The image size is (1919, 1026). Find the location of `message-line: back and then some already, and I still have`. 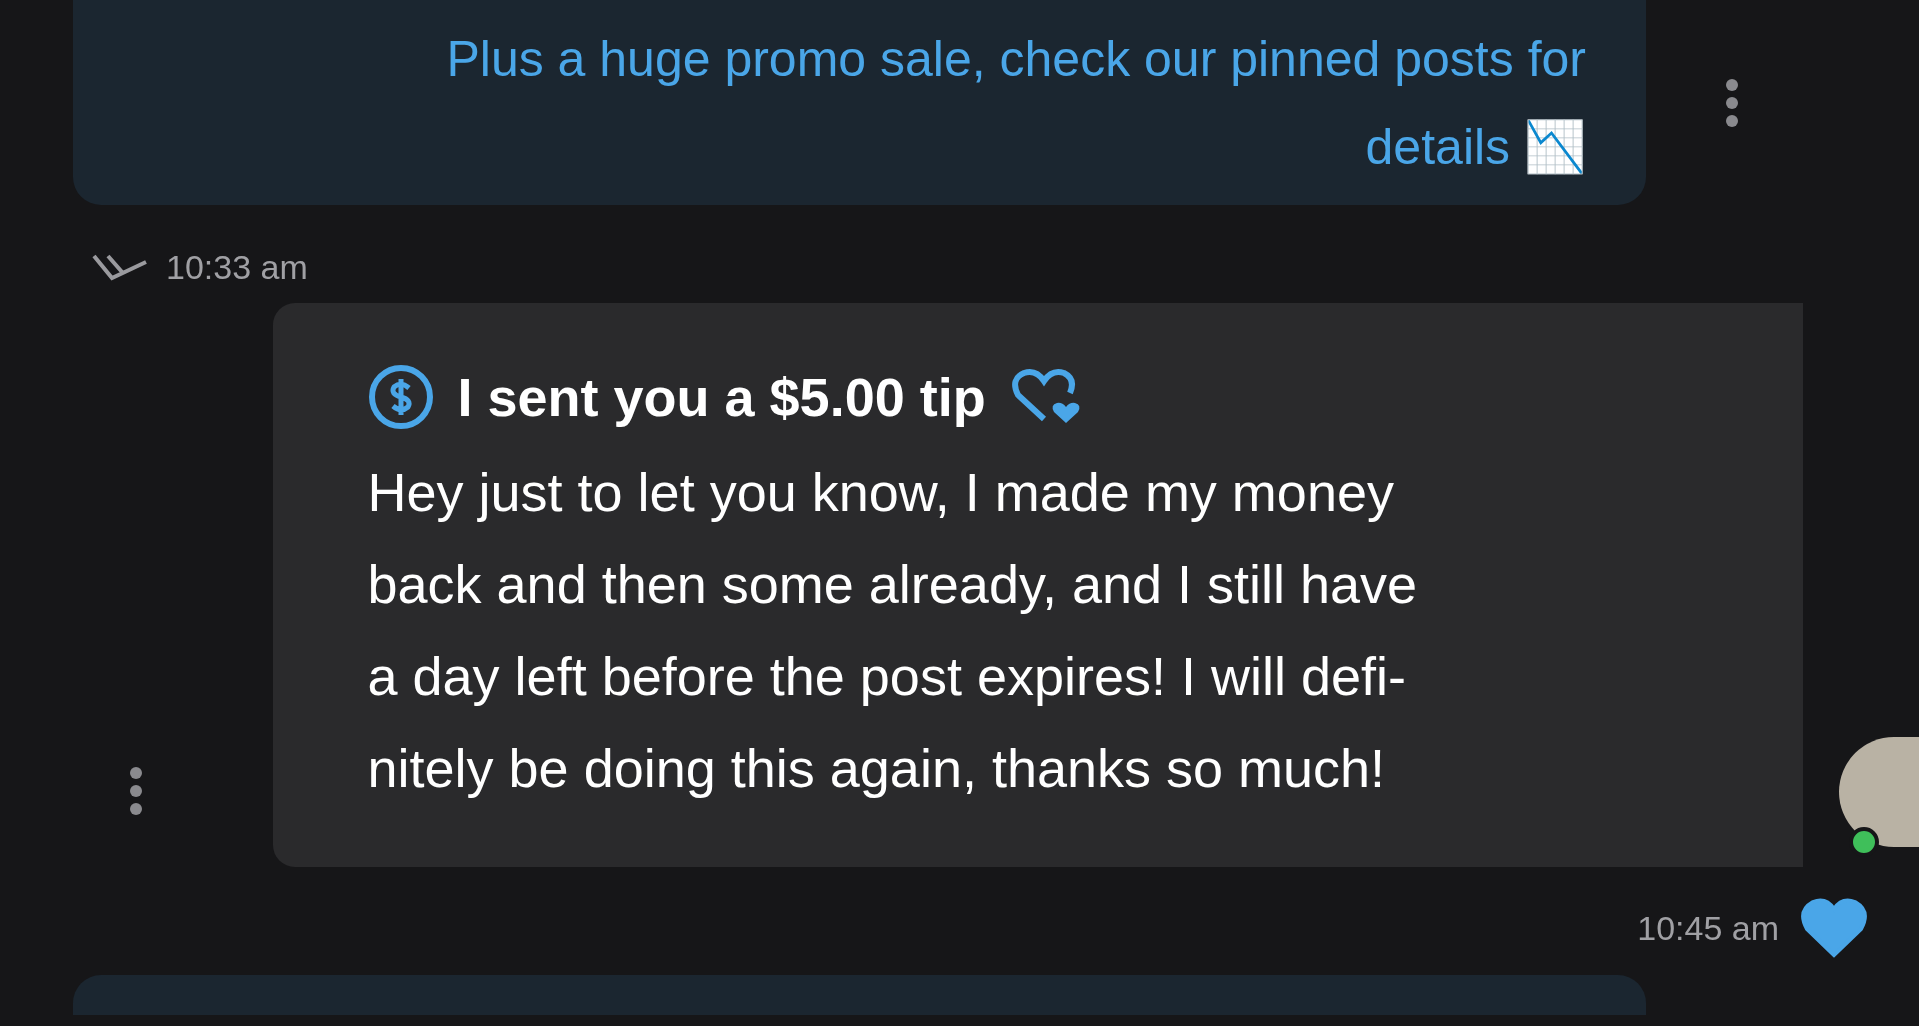

message-line: back and then some already, and I still have is located at coordinates (893, 584).